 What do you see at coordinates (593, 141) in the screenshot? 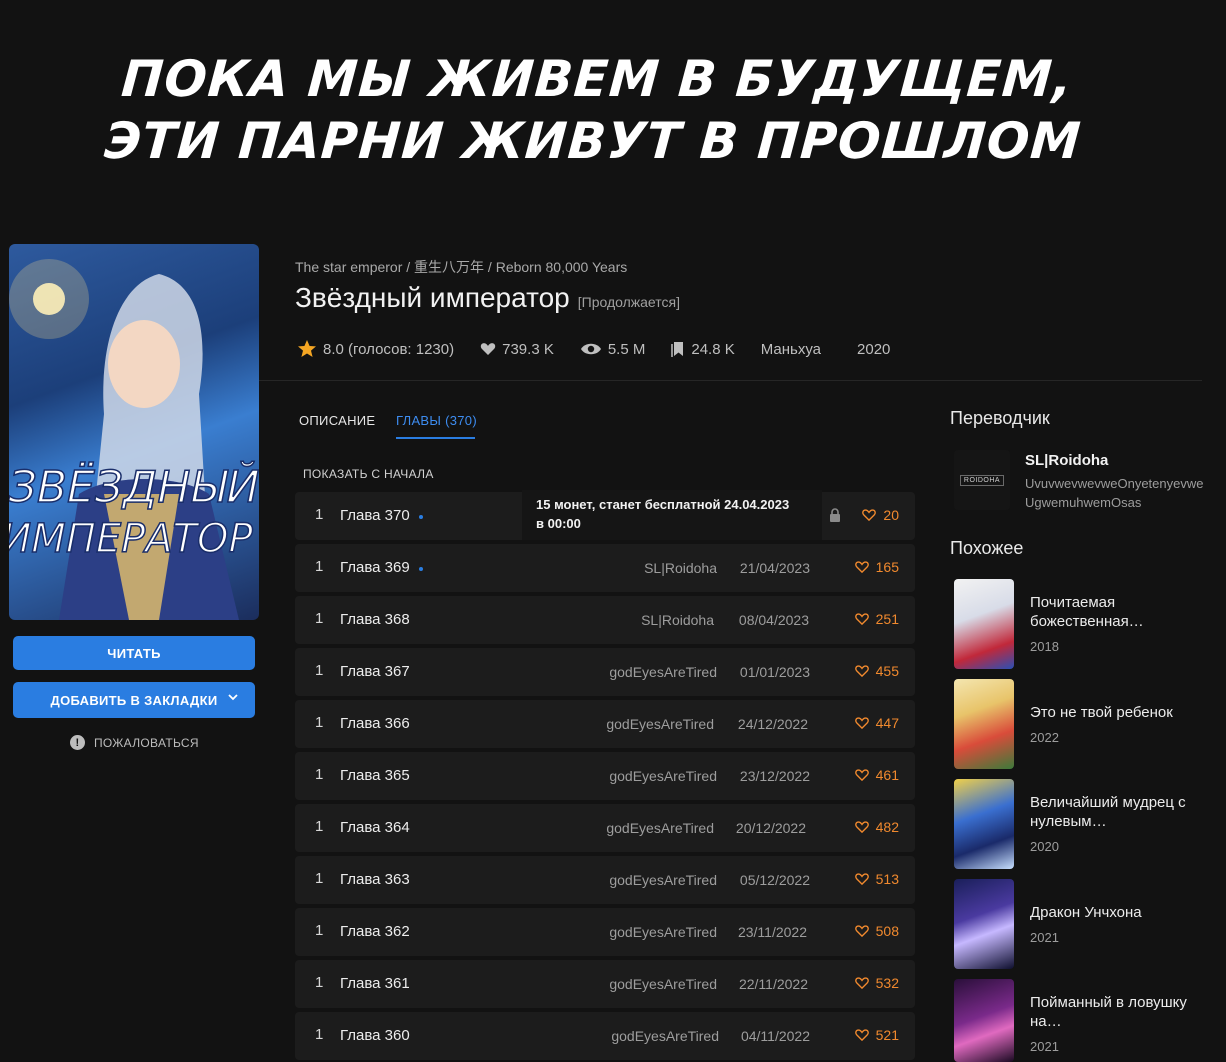
I see `caption-line-2: ЭТИ ПАРНИ ЖИВУТ В ПРОШЛОМ` at bounding box center [593, 141].